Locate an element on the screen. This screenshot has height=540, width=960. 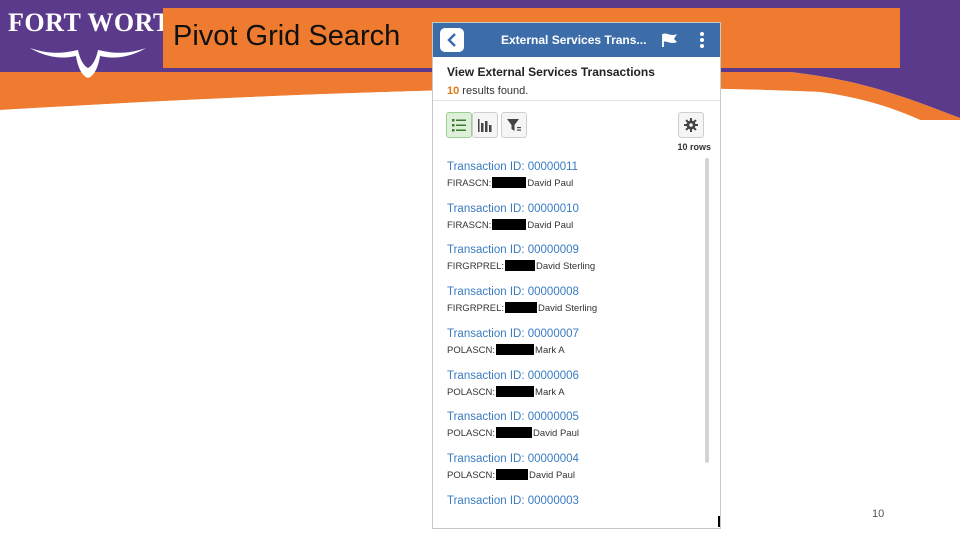
scrollbar is located at coordinates (707, 310).